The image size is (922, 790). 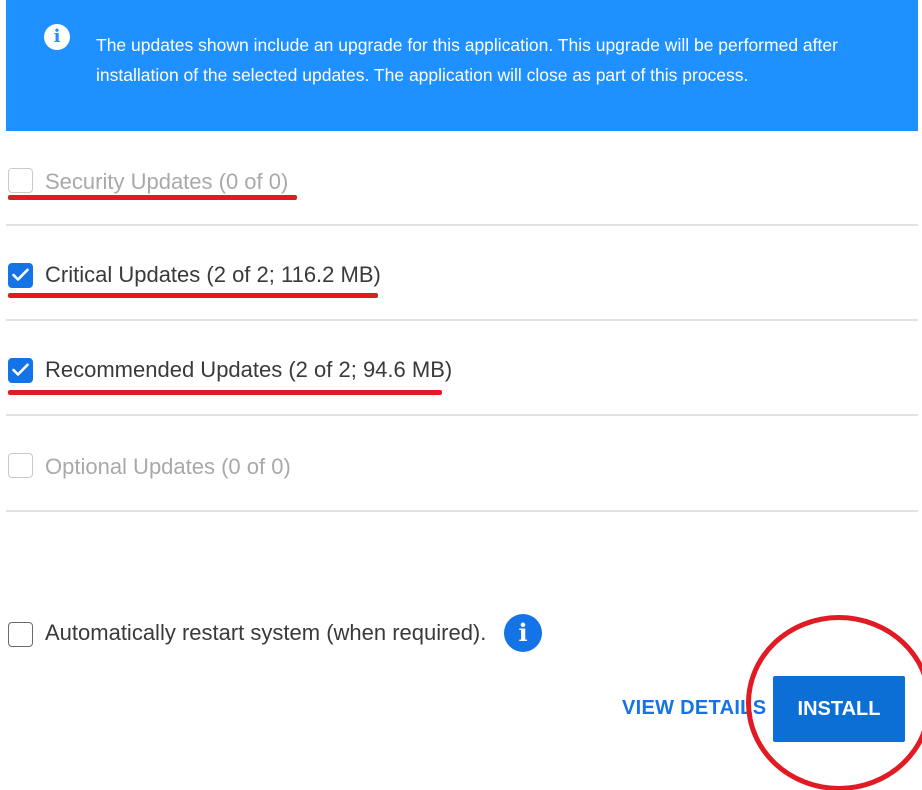 What do you see at coordinates (20, 634) in the screenshot?
I see `auto-restart-checkbox` at bounding box center [20, 634].